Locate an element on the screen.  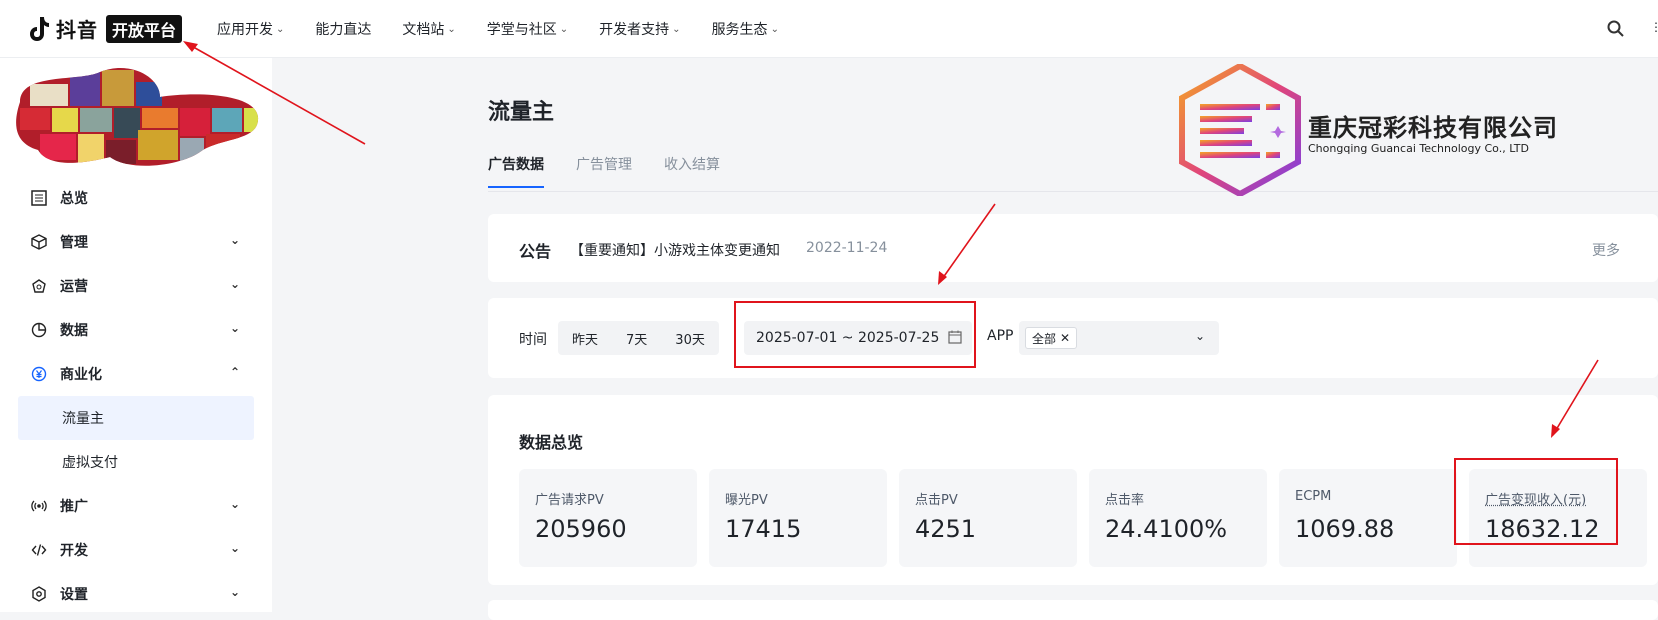
overview-icon is located at coordinates (39, 198).